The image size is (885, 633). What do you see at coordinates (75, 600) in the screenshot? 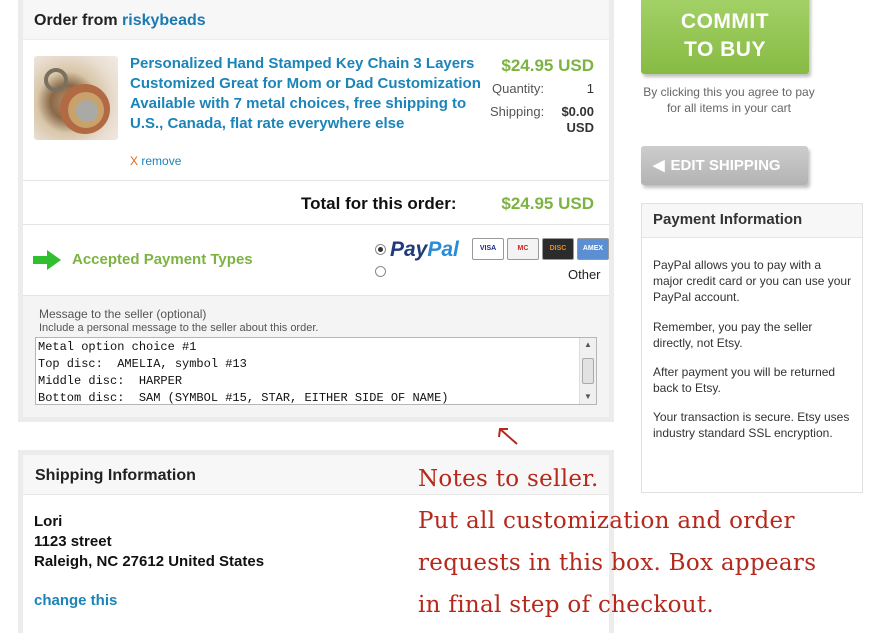
I see `change-address-link: change this` at bounding box center [75, 600].